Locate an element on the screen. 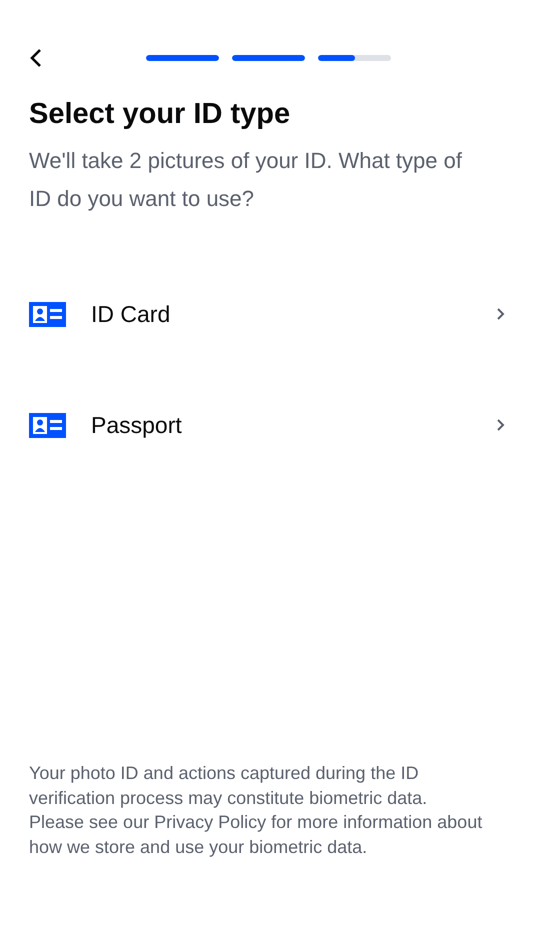 This screenshot has width=538, height=929. id-type-option: ID Card is located at coordinates (269, 314).